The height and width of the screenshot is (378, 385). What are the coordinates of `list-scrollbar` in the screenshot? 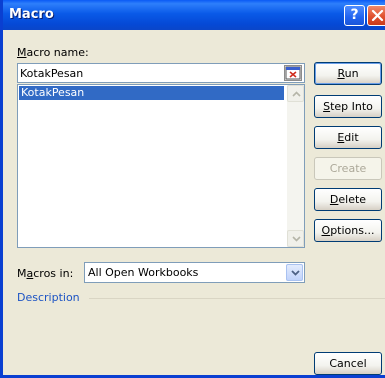 It's located at (295, 166).